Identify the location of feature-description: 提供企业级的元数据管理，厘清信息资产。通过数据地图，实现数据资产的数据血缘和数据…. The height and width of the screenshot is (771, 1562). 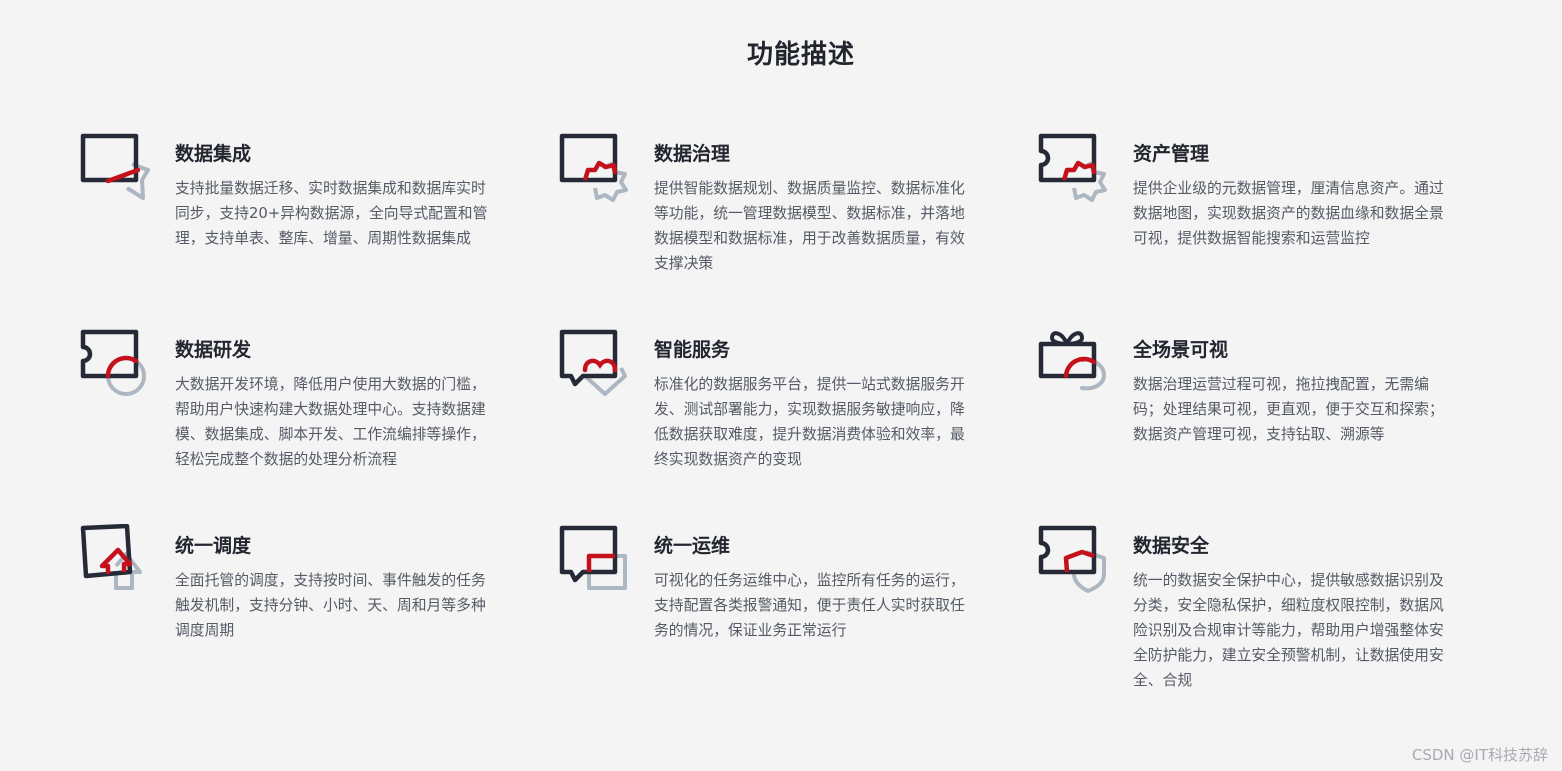
(1288, 213).